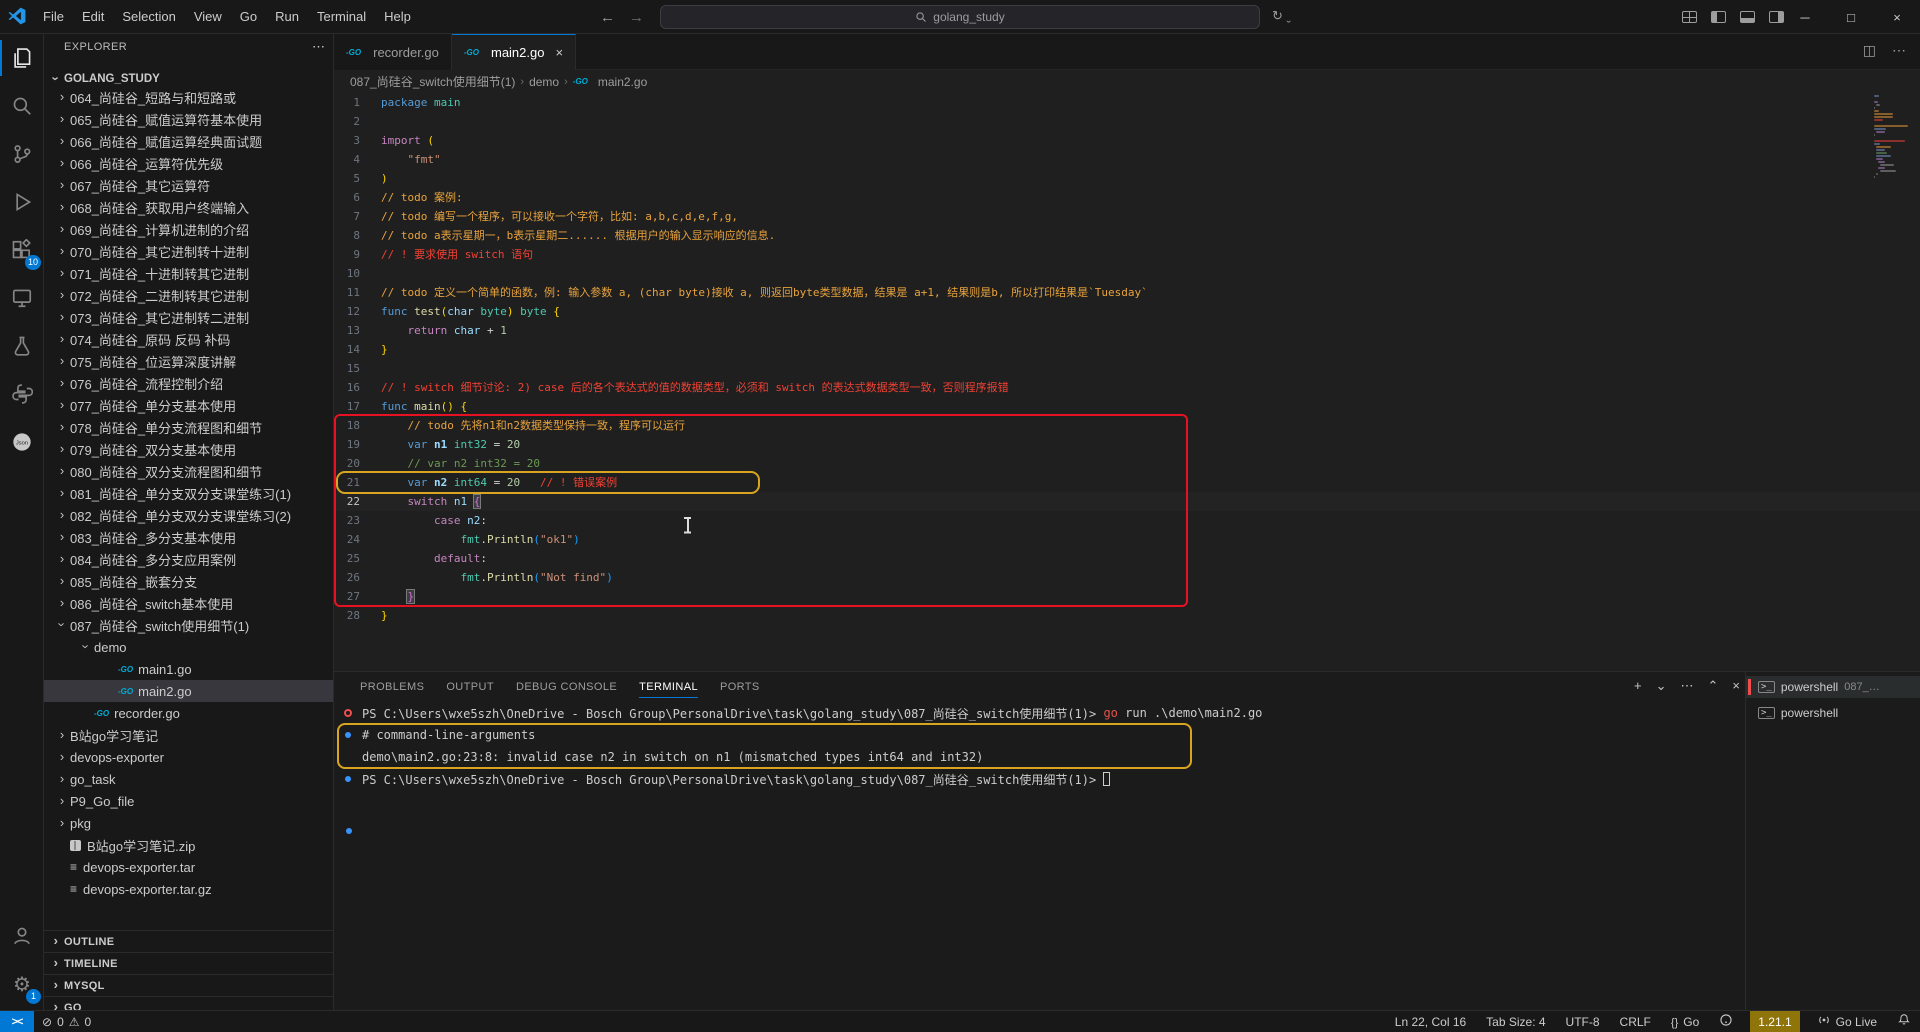  I want to click on panel-tab-output: OUTPUT, so click(470, 687).